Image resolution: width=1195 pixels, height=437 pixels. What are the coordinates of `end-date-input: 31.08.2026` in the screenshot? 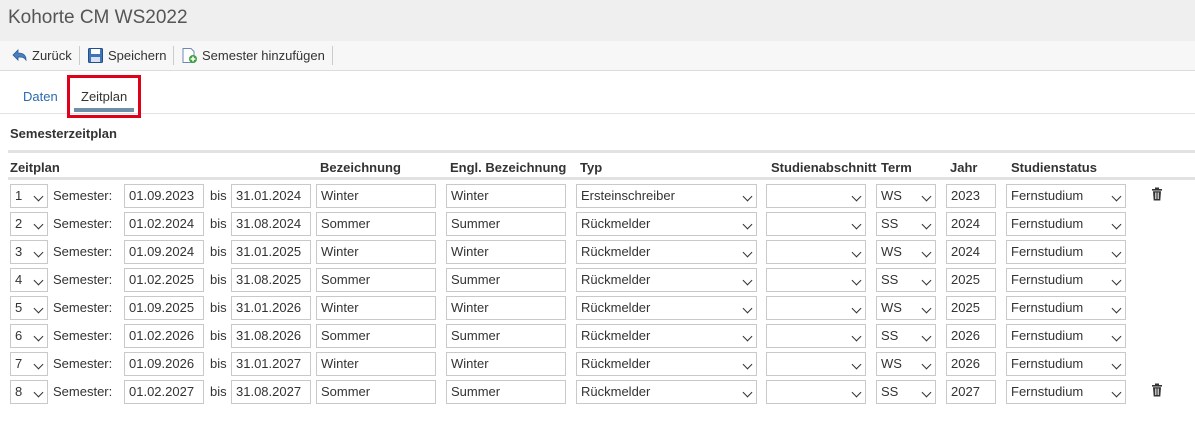 It's located at (271, 336).